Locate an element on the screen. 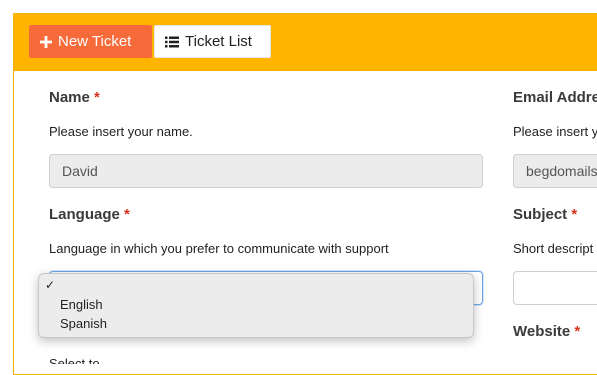 The width and height of the screenshot is (597, 375). new-ticket-label: New Ticket is located at coordinates (95, 41).